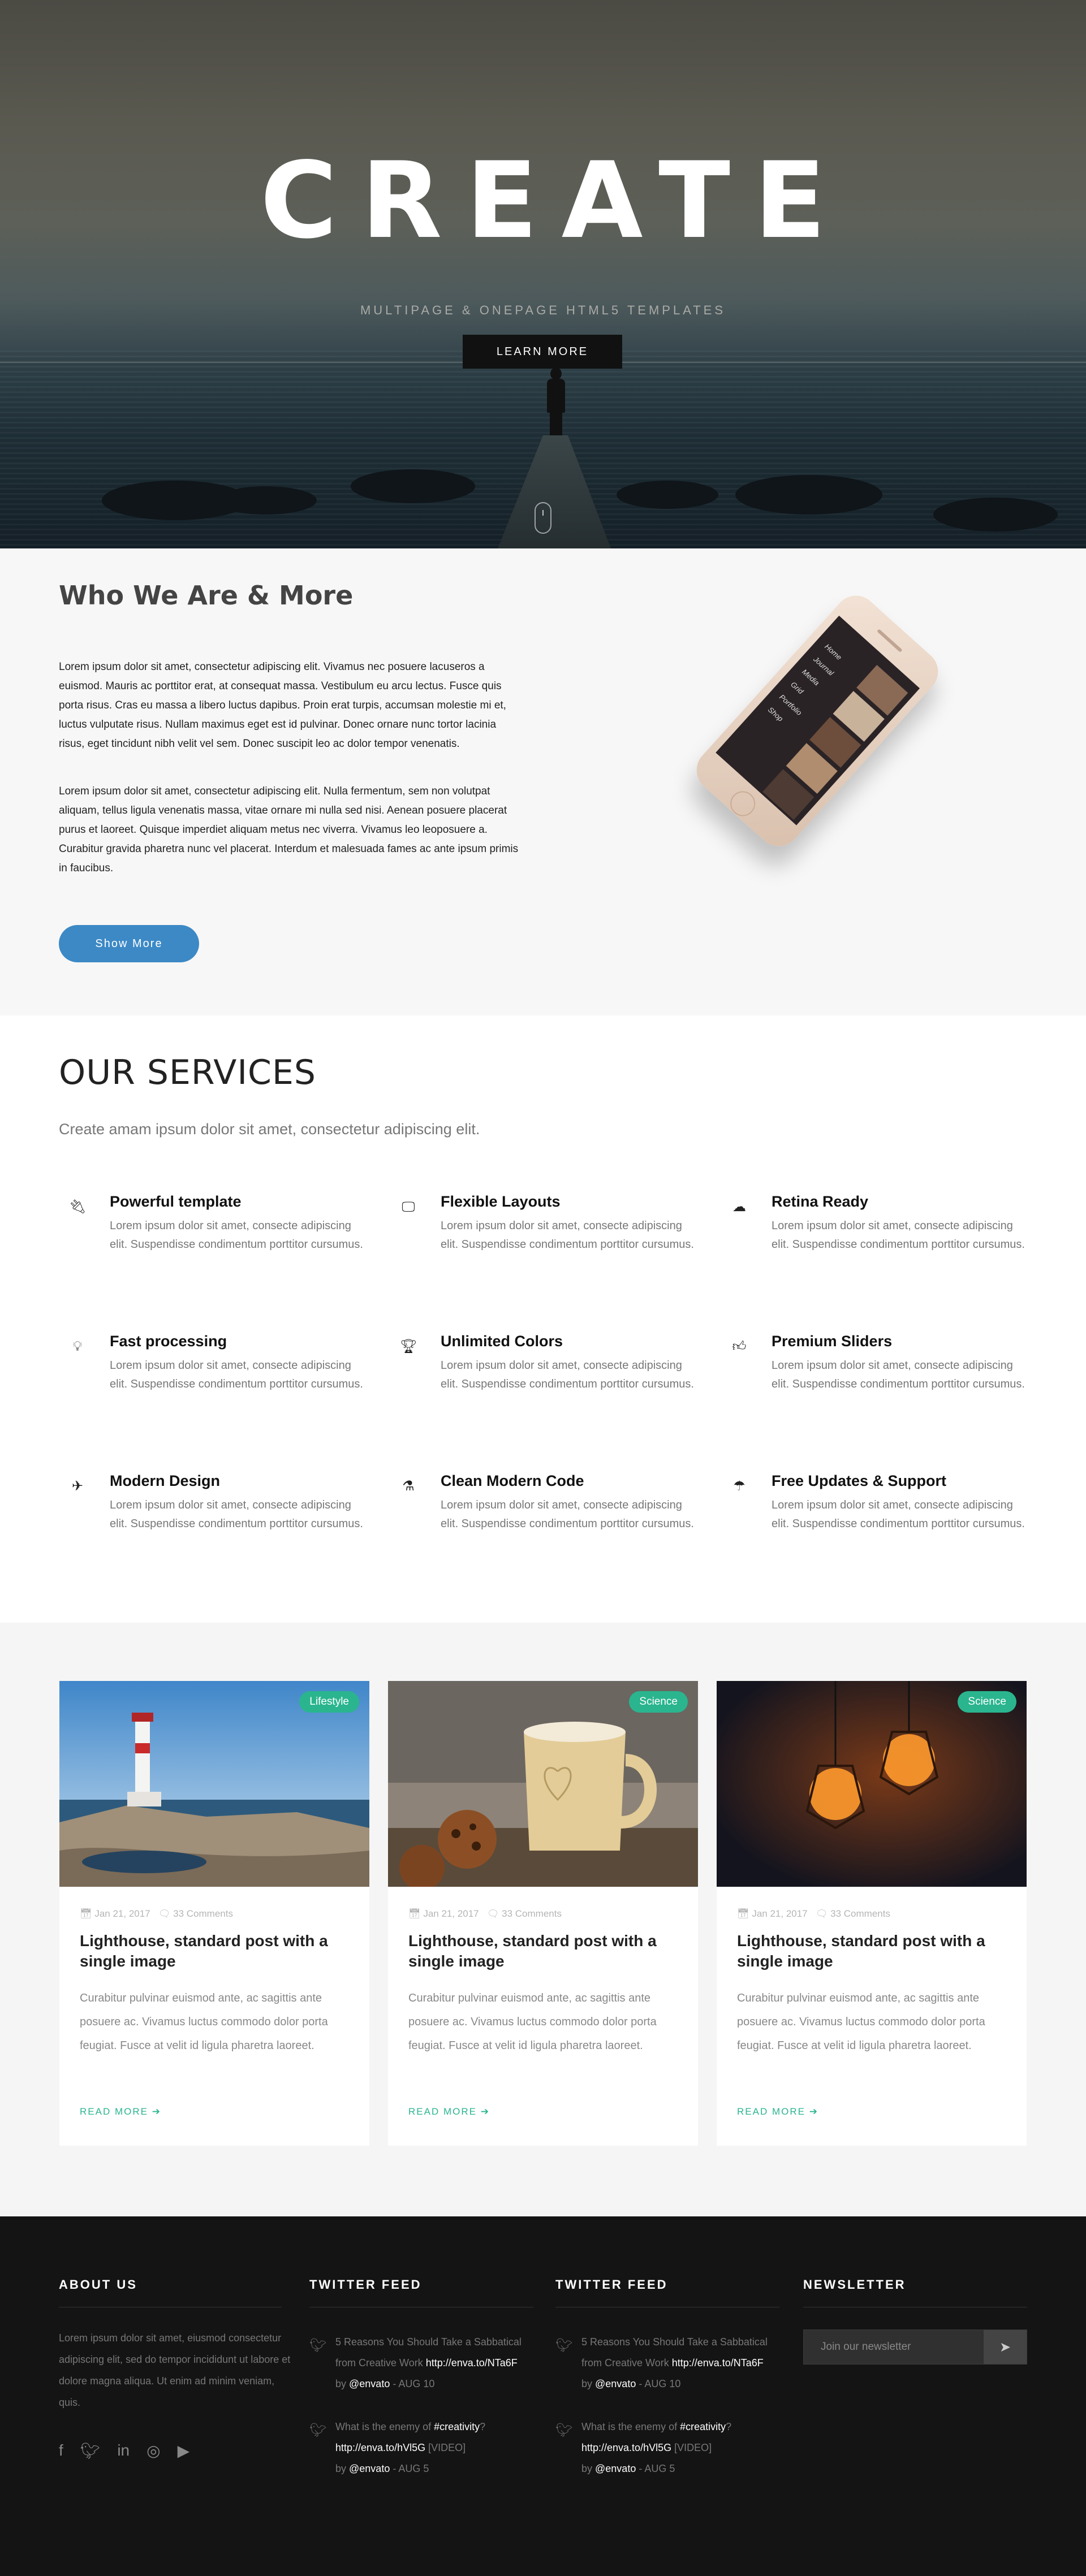 The height and width of the screenshot is (2576, 1086). What do you see at coordinates (543, 1784) in the screenshot?
I see `post-image-coffee: Science` at bounding box center [543, 1784].